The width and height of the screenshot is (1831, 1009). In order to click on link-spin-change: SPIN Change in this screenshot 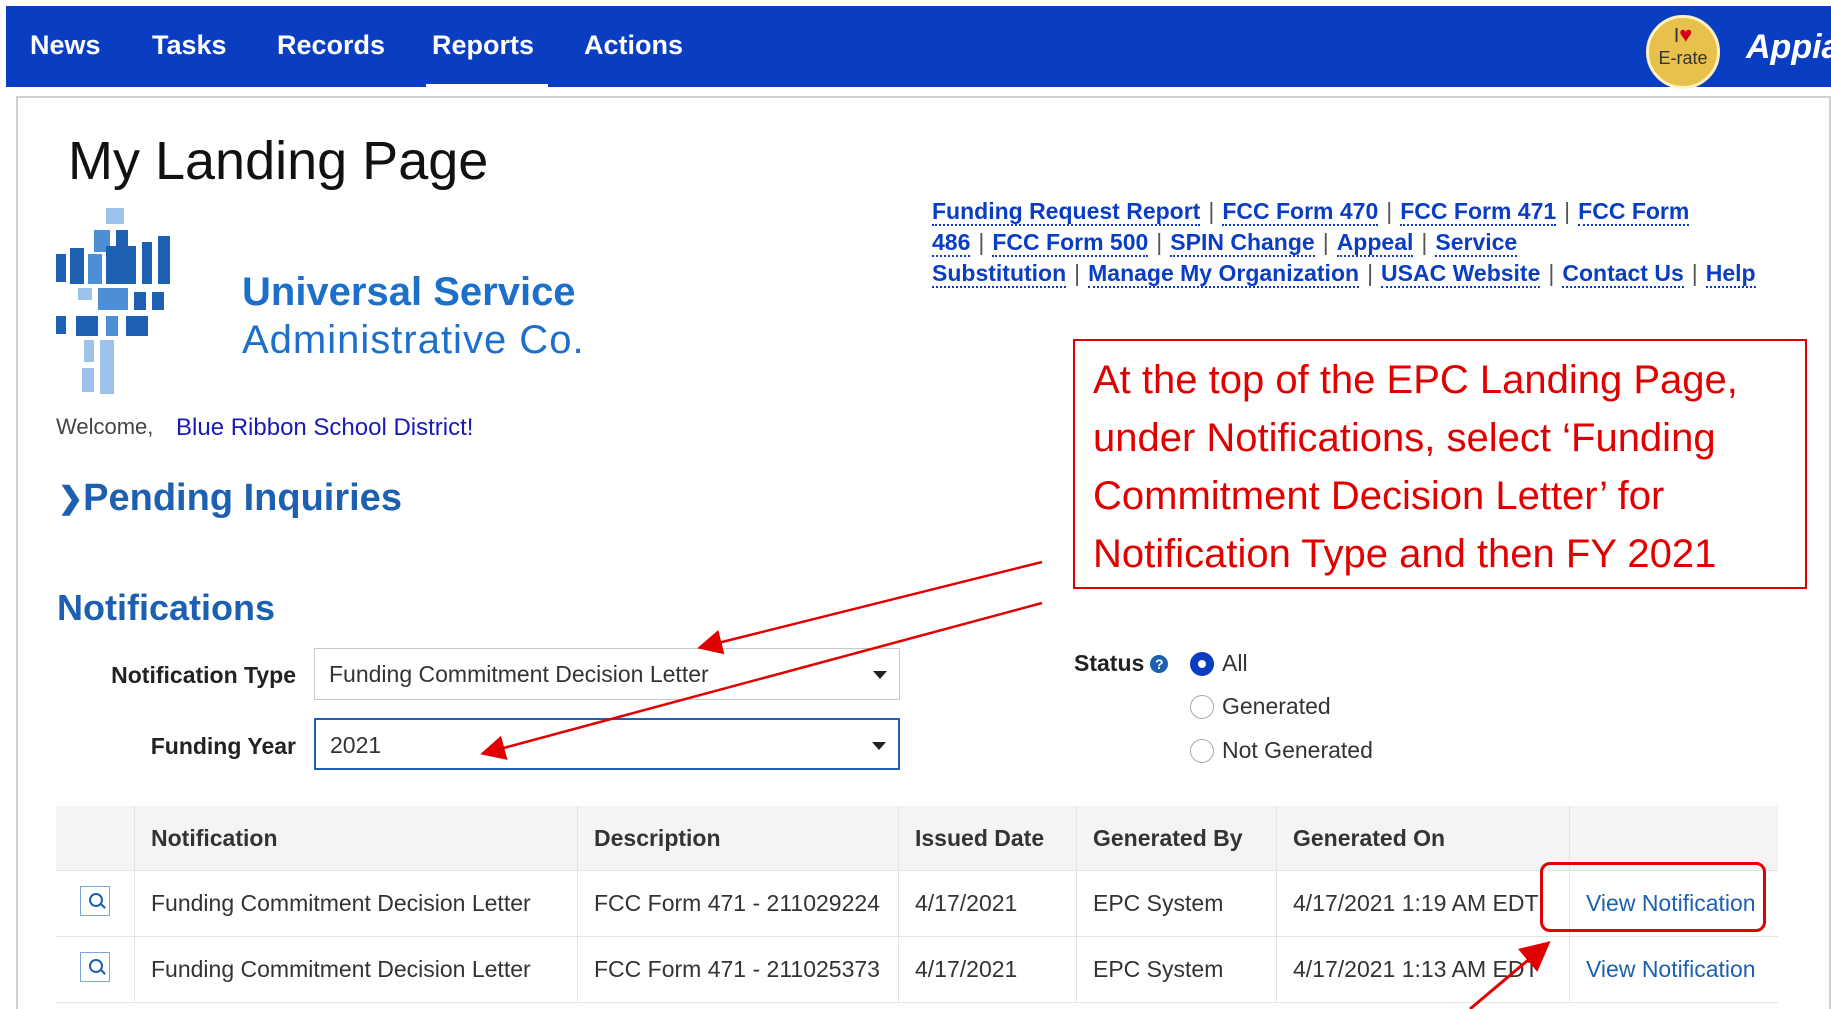, I will do `click(1242, 243)`.